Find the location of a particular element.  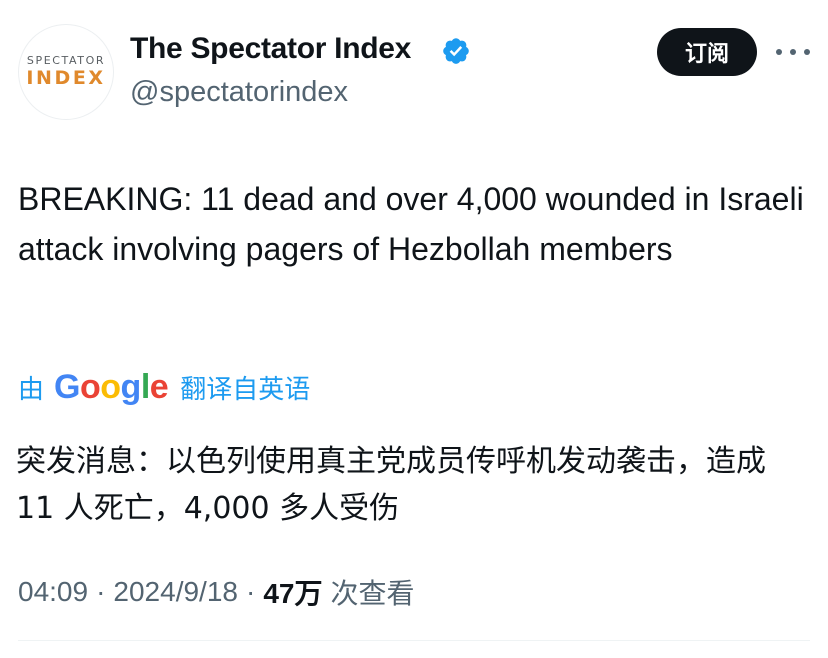

translated-by-label: 由 is located at coordinates (31, 389).